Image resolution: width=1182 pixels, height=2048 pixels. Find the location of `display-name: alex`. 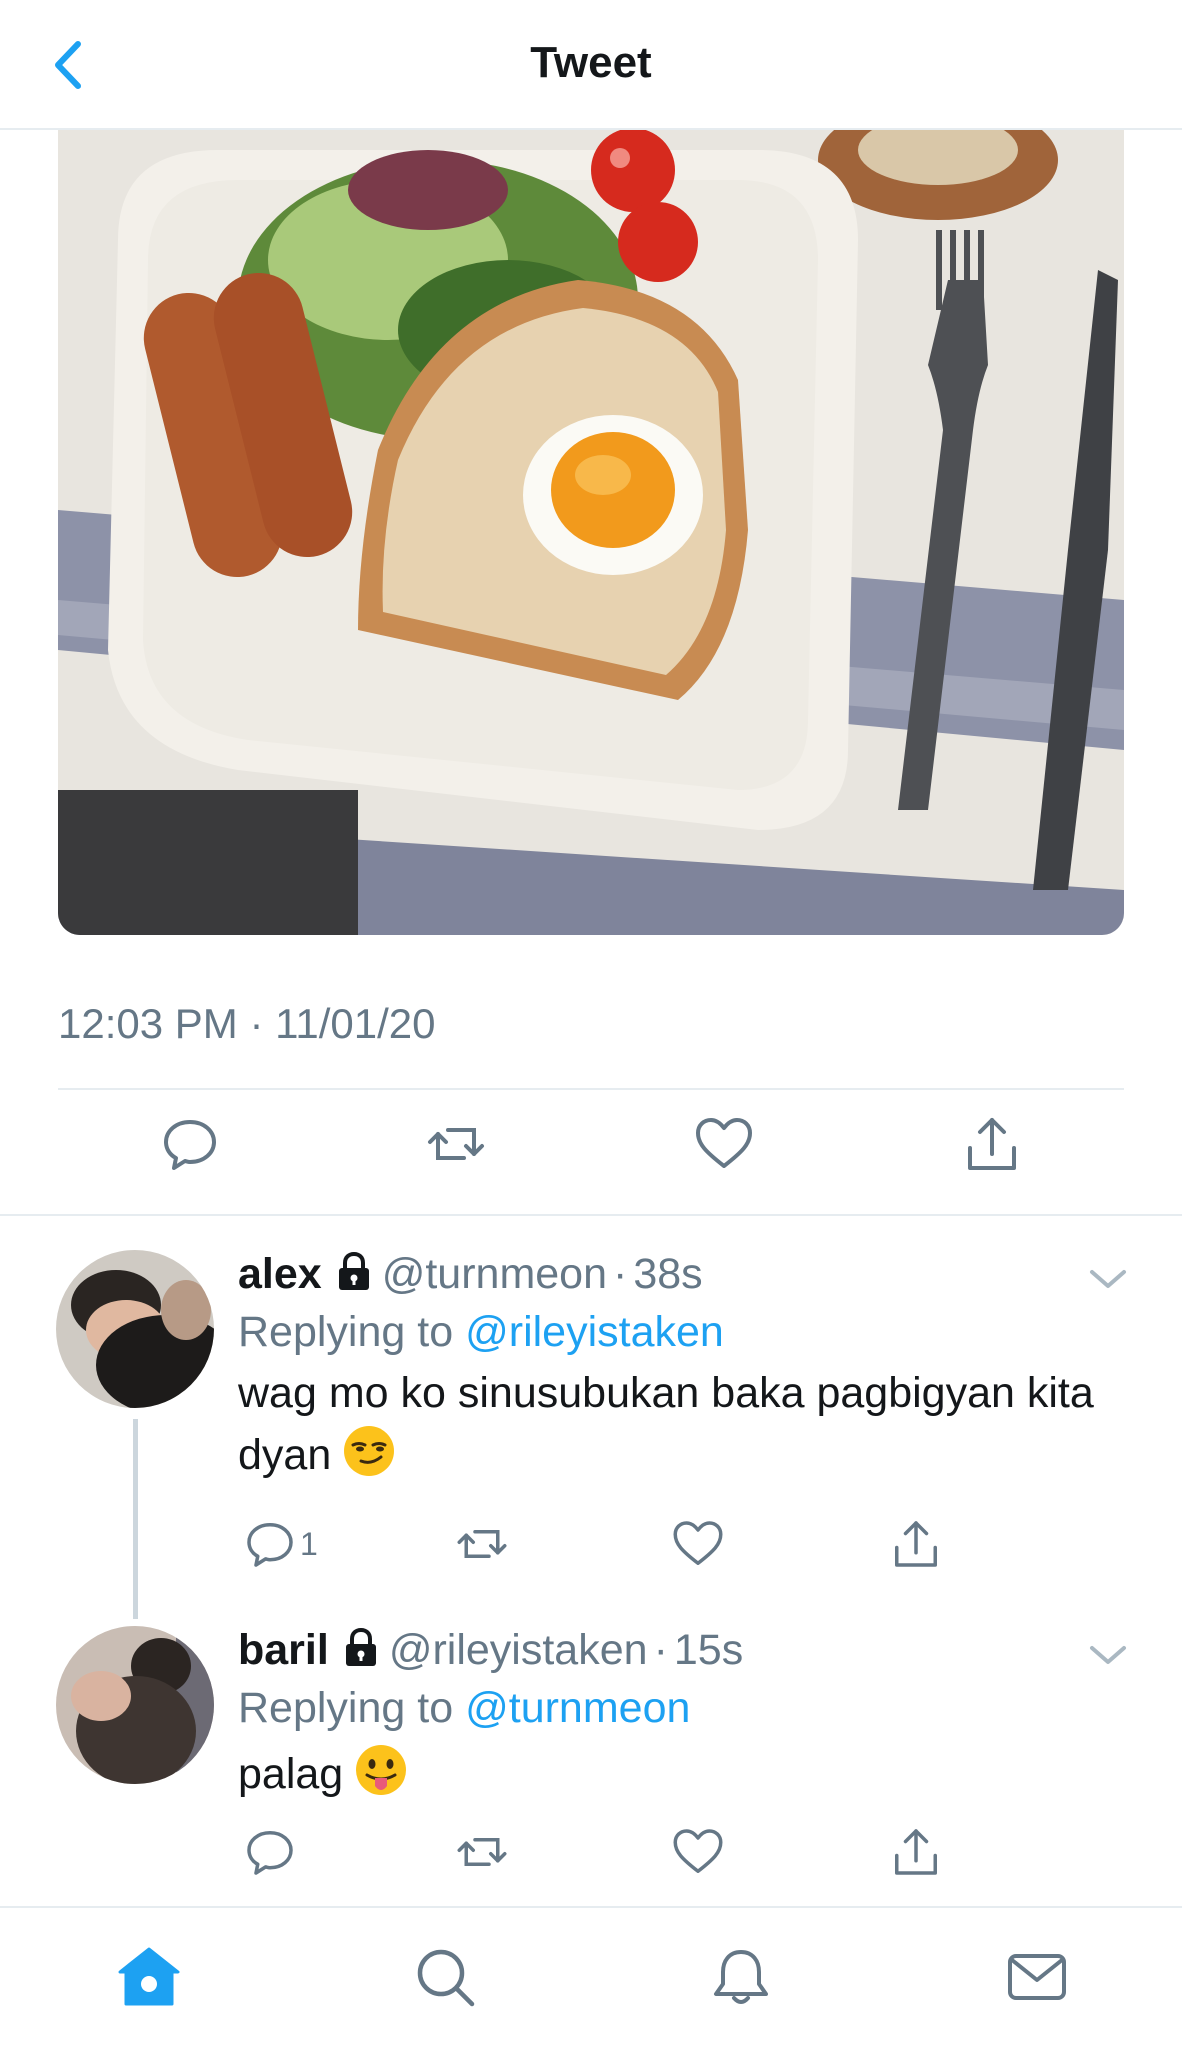

display-name: alex is located at coordinates (280, 1274).